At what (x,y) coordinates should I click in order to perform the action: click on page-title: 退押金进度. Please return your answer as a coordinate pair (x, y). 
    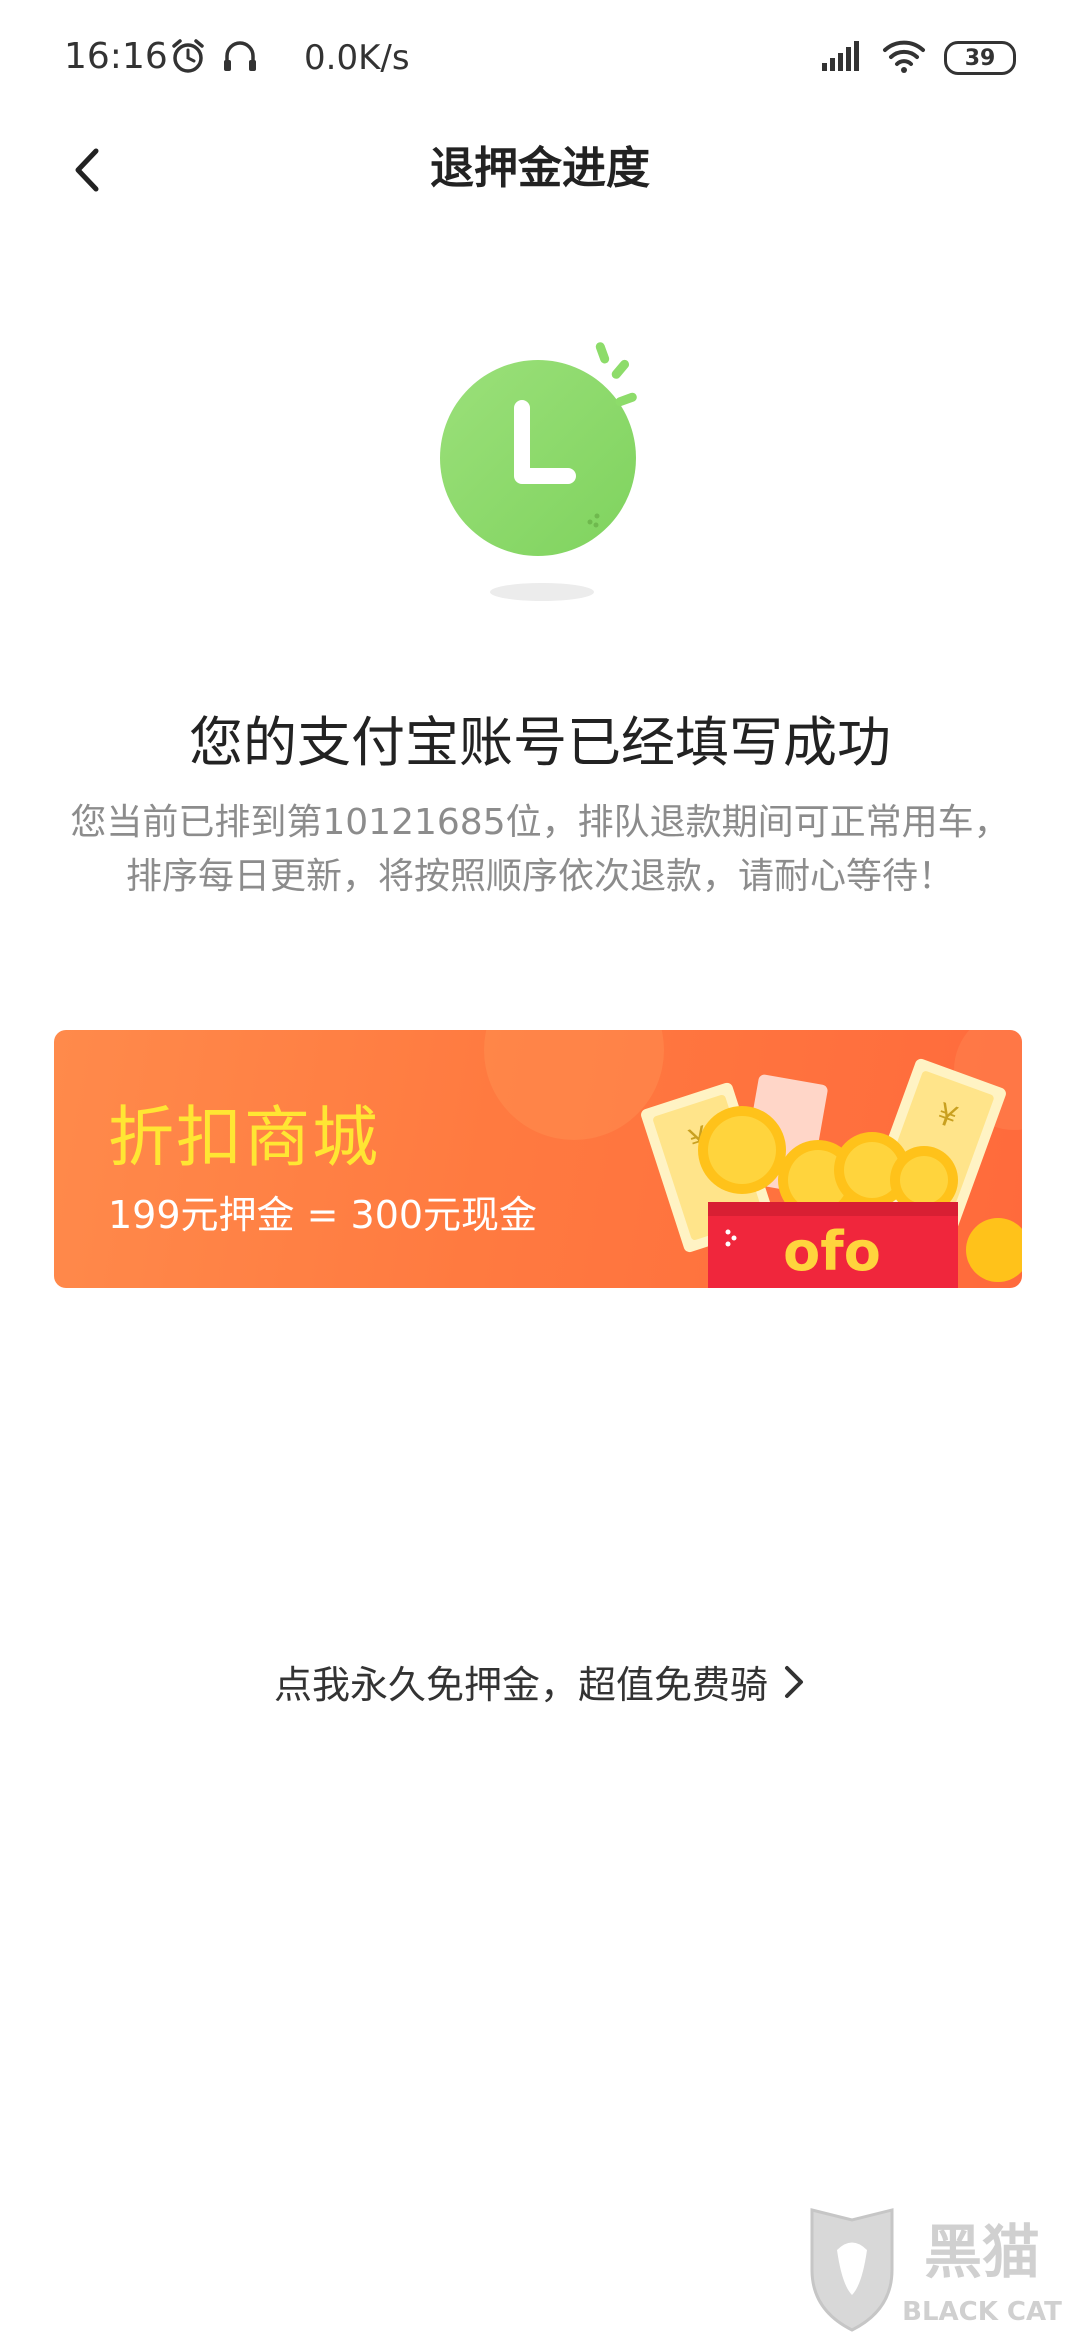
    Looking at the image, I should click on (540, 168).